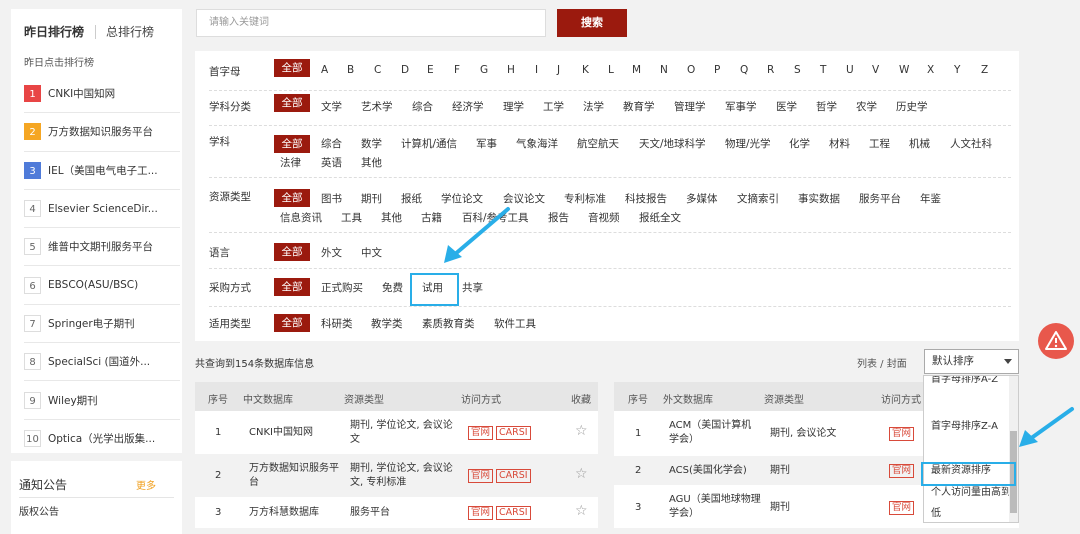 The image size is (1080, 534). Describe the element at coordinates (462, 198) in the screenshot. I see `filter-option: 学位论文` at that location.